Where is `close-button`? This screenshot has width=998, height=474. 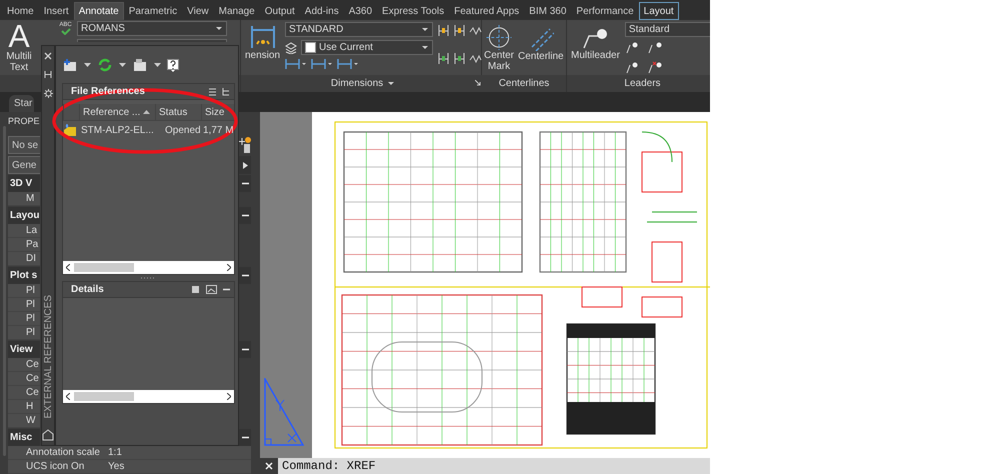 close-button is located at coordinates (269, 466).